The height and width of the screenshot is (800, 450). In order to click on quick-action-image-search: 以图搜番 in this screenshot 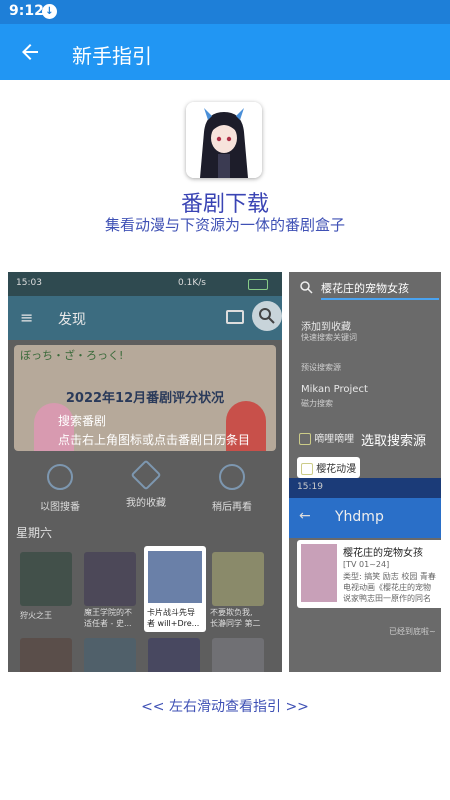, I will do `click(60, 488)`.